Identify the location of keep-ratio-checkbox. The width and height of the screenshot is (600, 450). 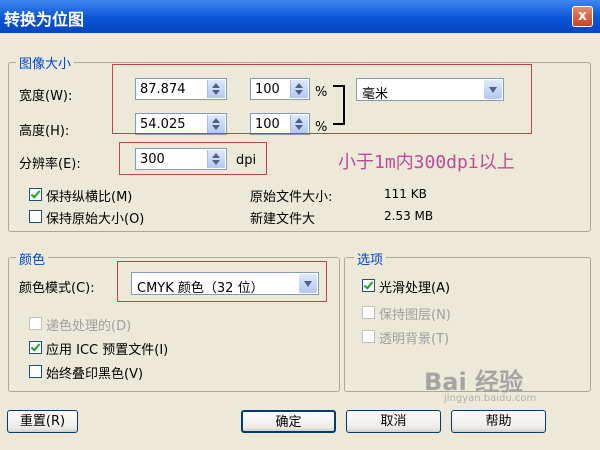
(35, 194).